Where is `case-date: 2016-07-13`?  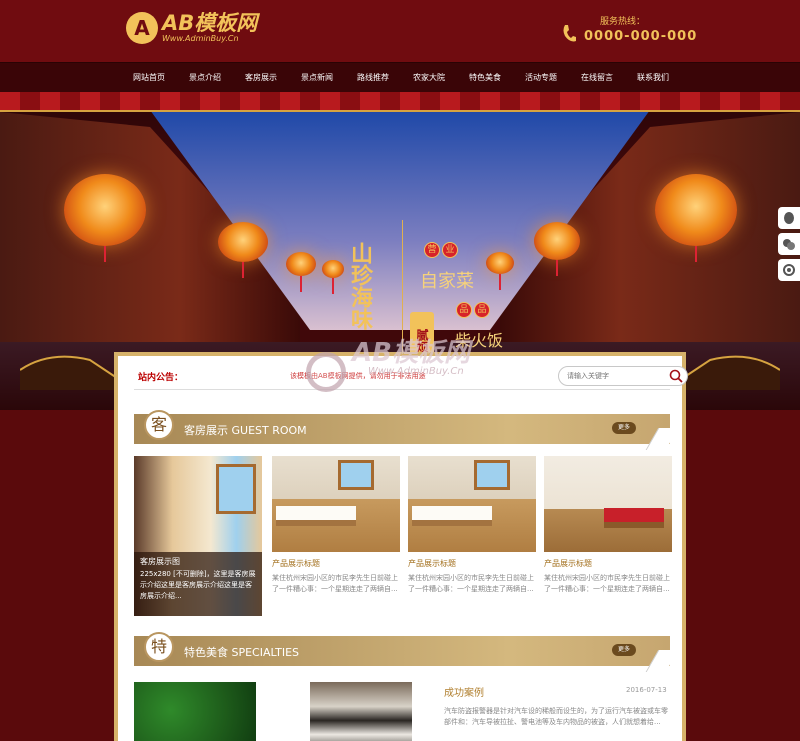 case-date: 2016-07-13 is located at coordinates (646, 690).